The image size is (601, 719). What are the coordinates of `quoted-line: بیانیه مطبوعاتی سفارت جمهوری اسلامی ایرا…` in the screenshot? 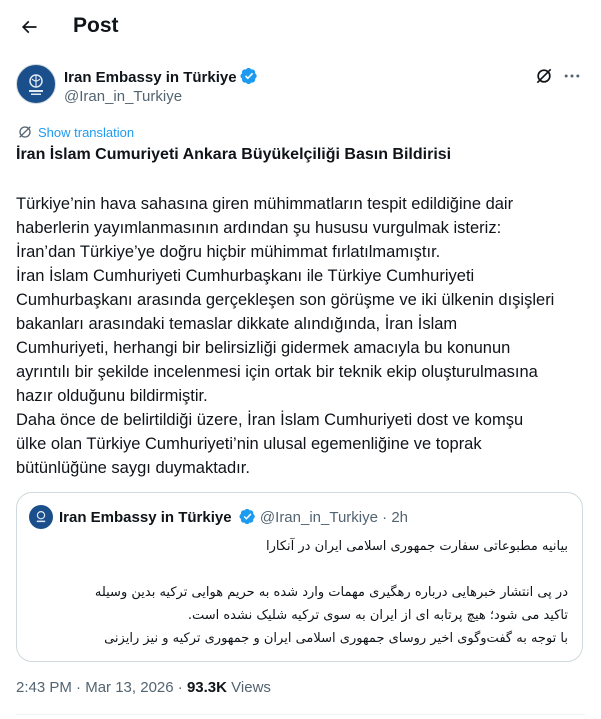 It's located at (417, 546).